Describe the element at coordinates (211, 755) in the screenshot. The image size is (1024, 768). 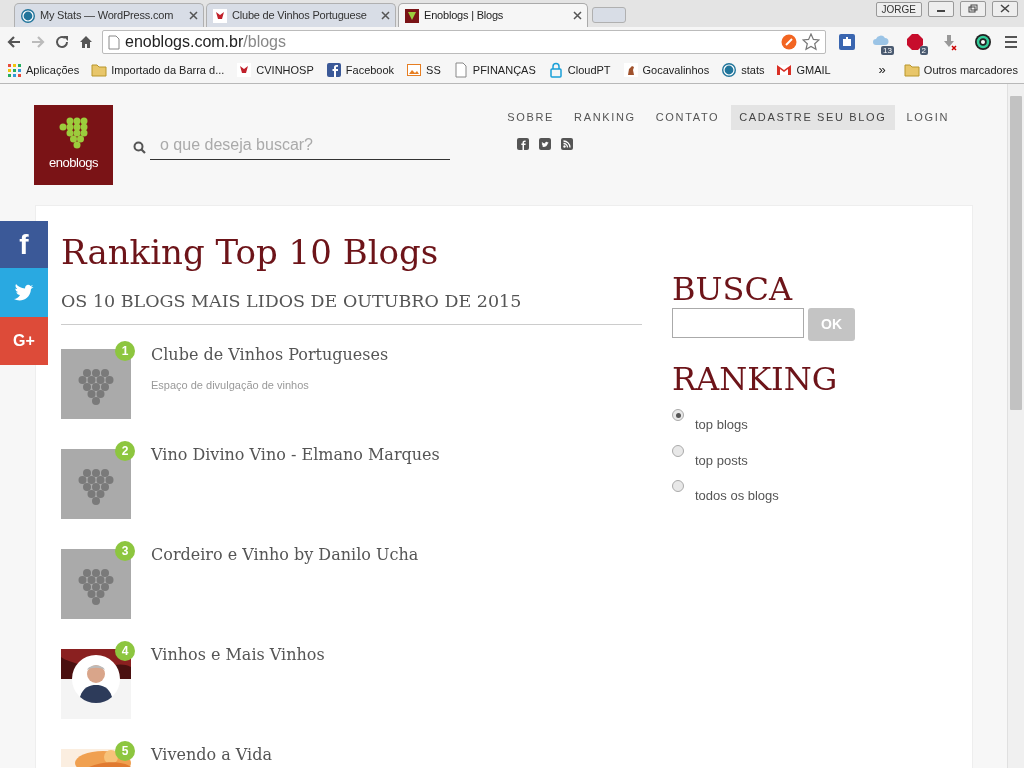
I see `blog-title-link: Vivendo a Vida` at that location.